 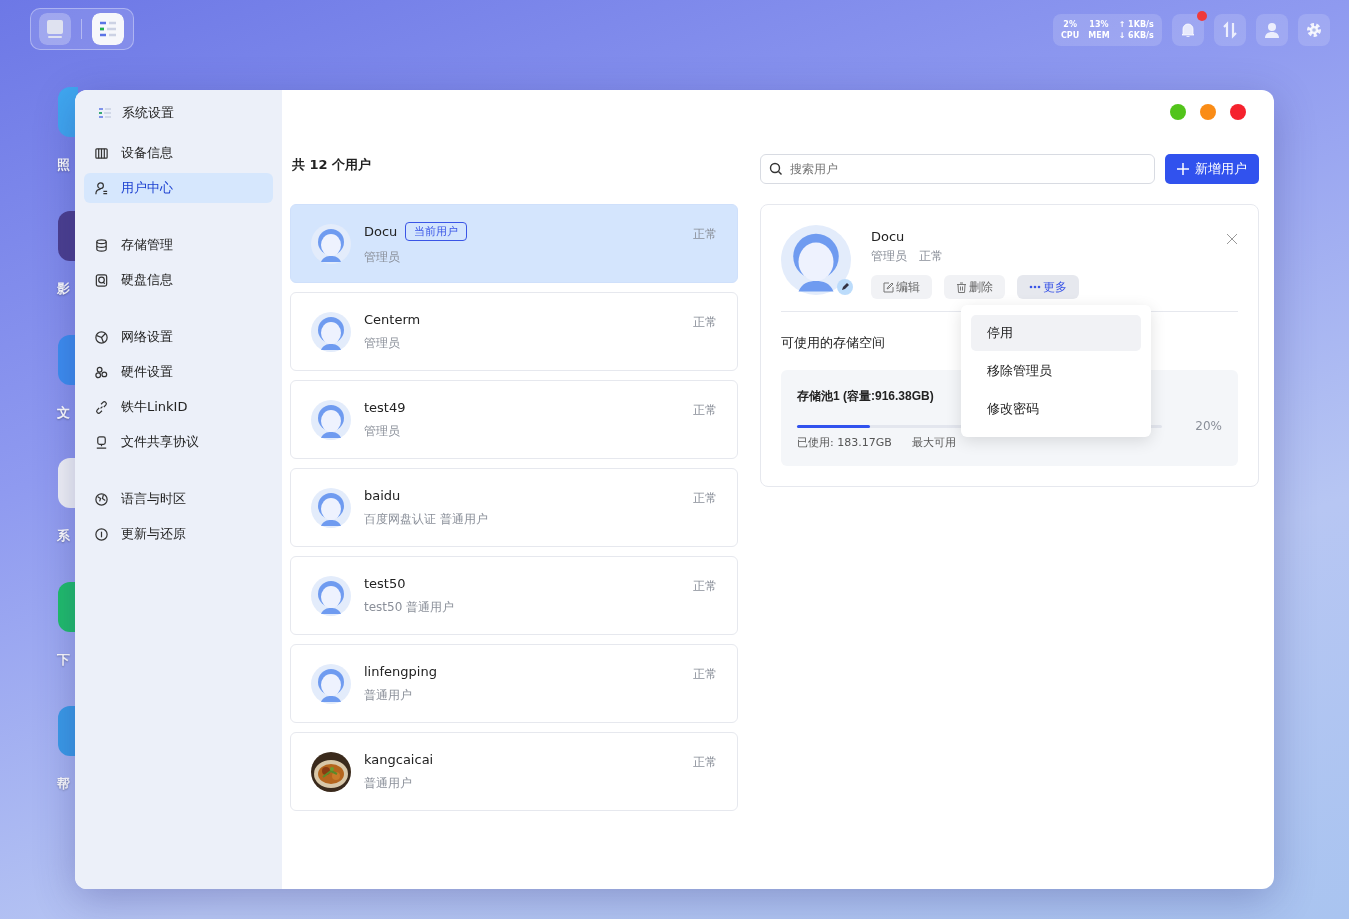 I want to click on user-icon, so click(x=1272, y=30).